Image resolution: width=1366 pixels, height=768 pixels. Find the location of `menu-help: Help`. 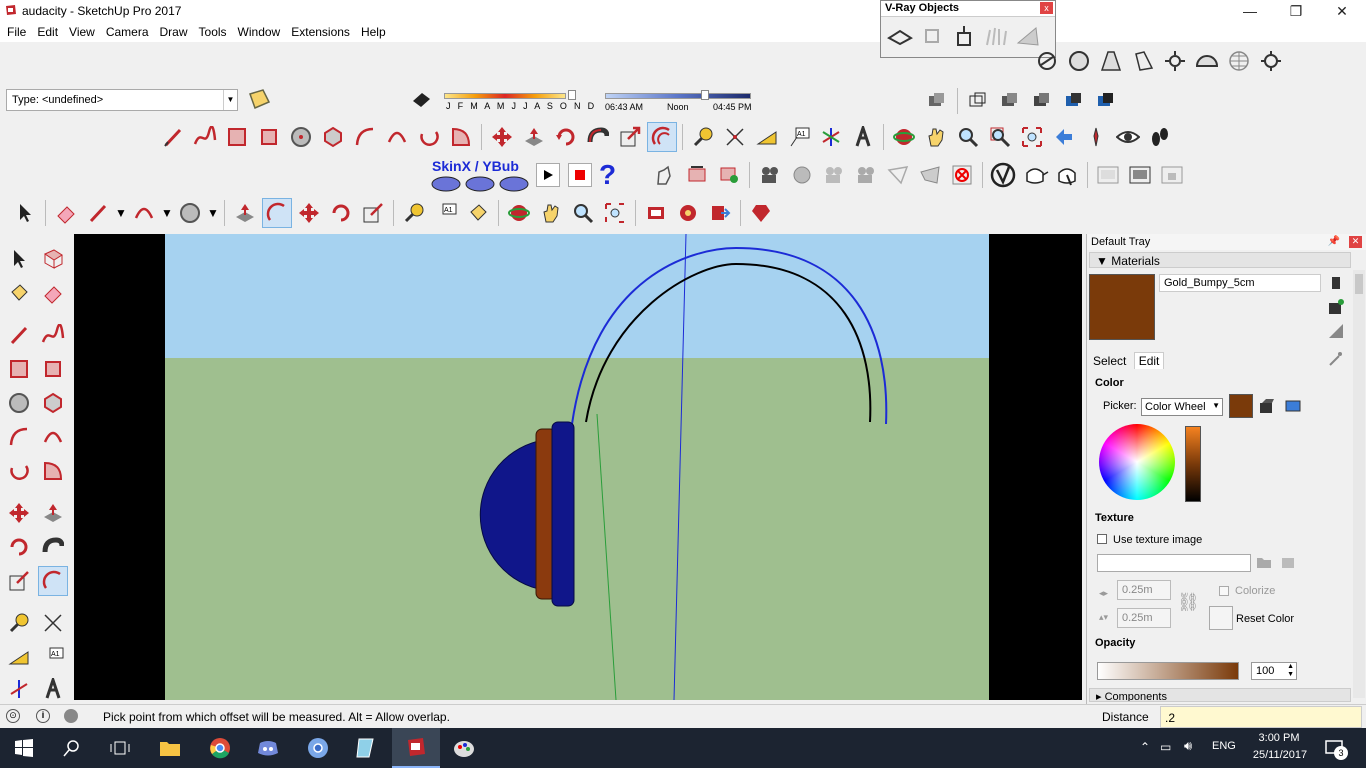

menu-help: Help is located at coordinates (374, 32).